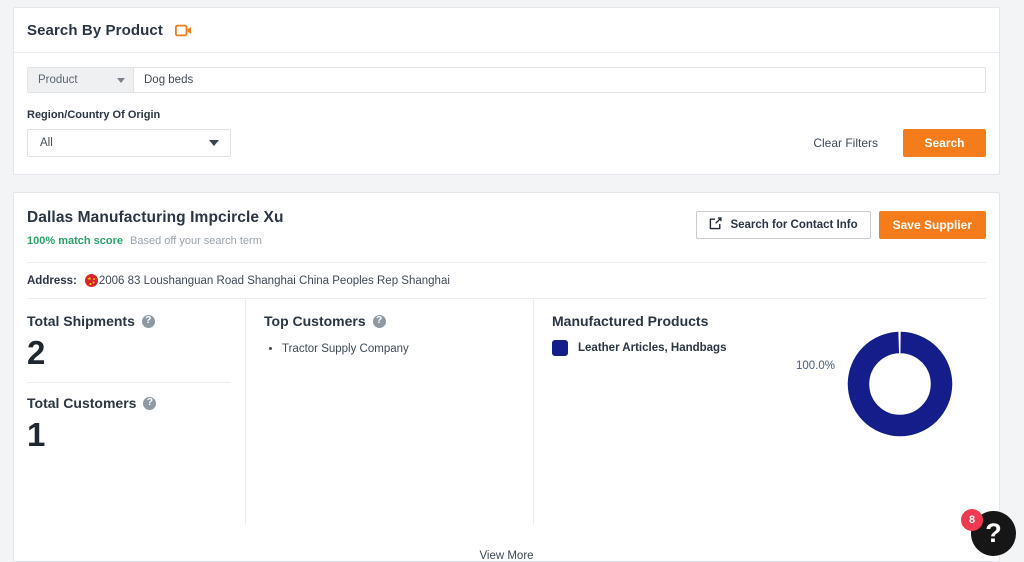 This screenshot has width=1024, height=562. What do you see at coordinates (36, 352) in the screenshot?
I see `total-shipments-value: 2` at bounding box center [36, 352].